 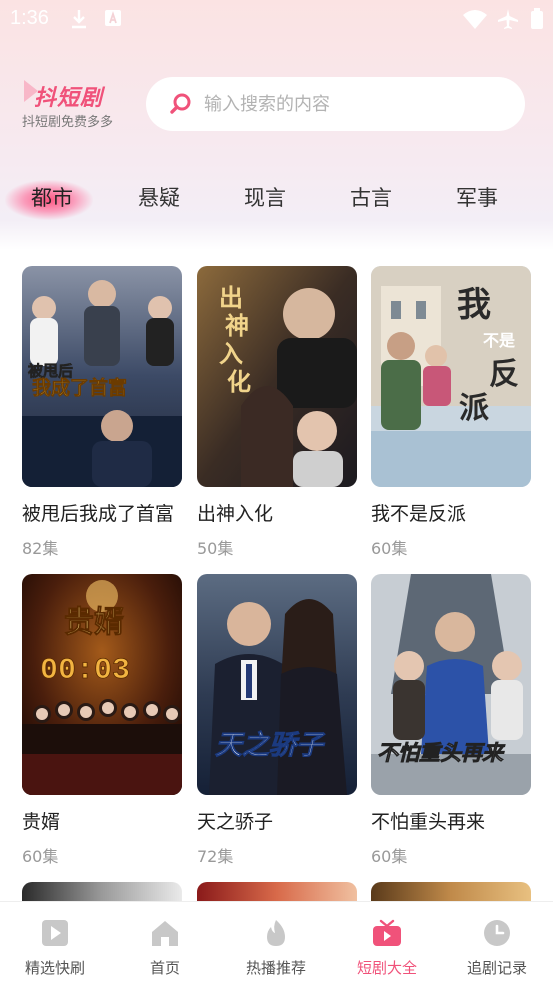 What do you see at coordinates (159, 199) in the screenshot?
I see `tab-xuanyi: 悬疑` at bounding box center [159, 199].